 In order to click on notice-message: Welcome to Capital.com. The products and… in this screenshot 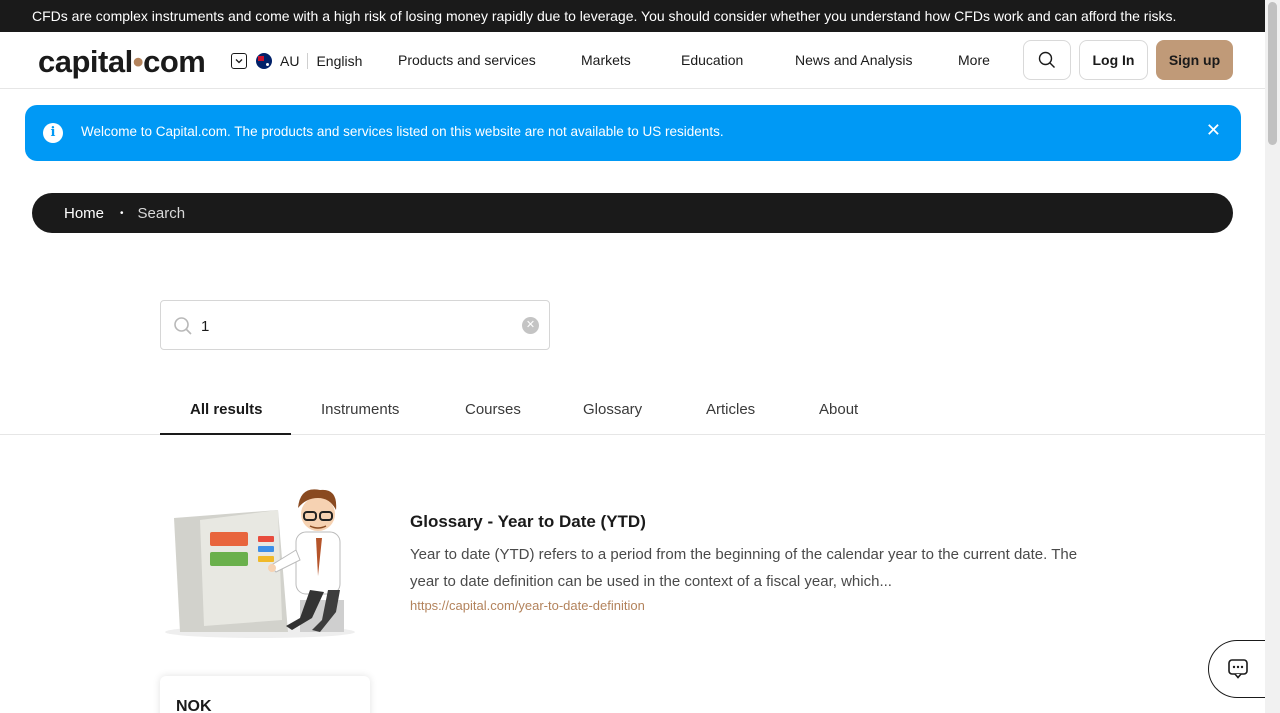, I will do `click(402, 131)`.